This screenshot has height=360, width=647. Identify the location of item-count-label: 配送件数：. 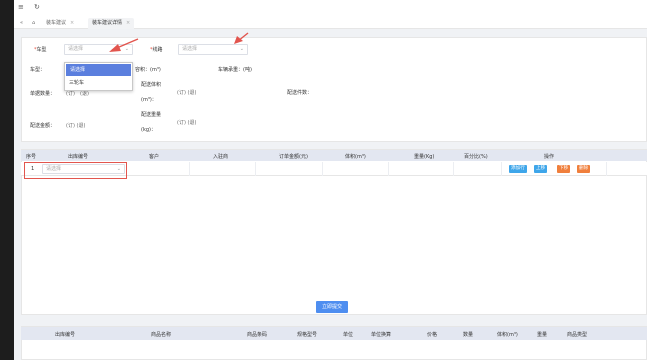
(300, 93).